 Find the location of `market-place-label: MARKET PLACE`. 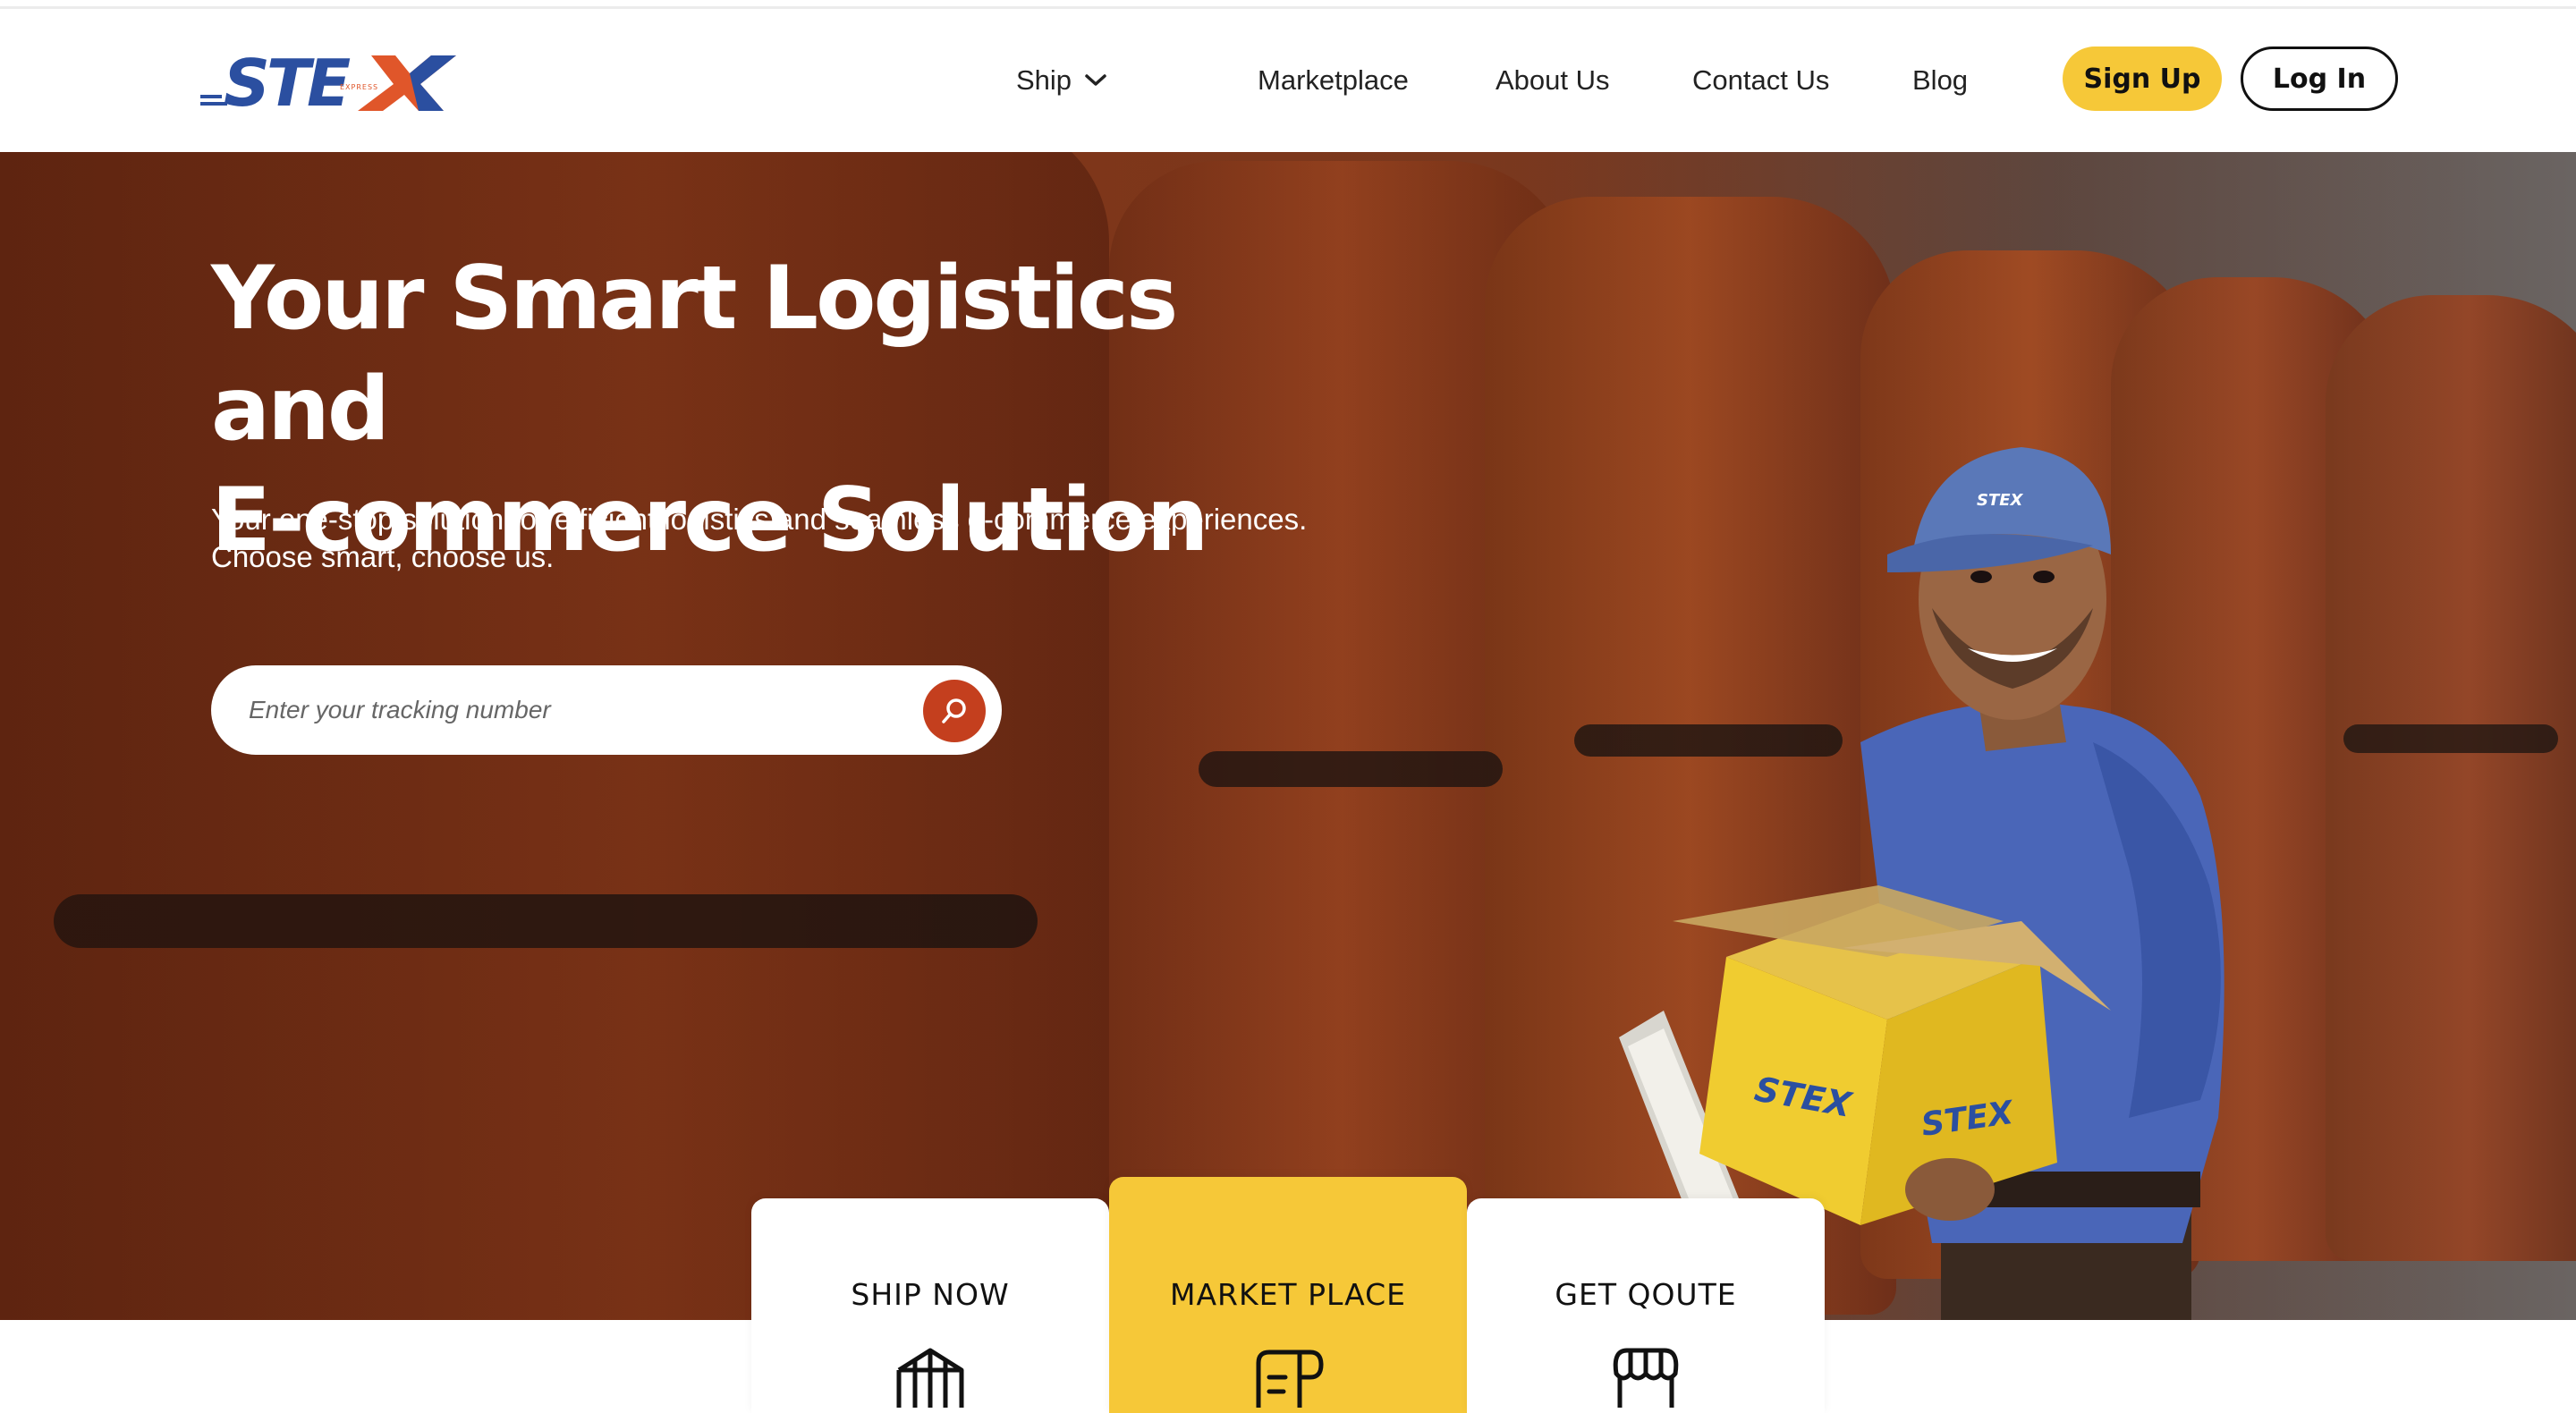

market-place-label: MARKET PLACE is located at coordinates (1288, 1294).